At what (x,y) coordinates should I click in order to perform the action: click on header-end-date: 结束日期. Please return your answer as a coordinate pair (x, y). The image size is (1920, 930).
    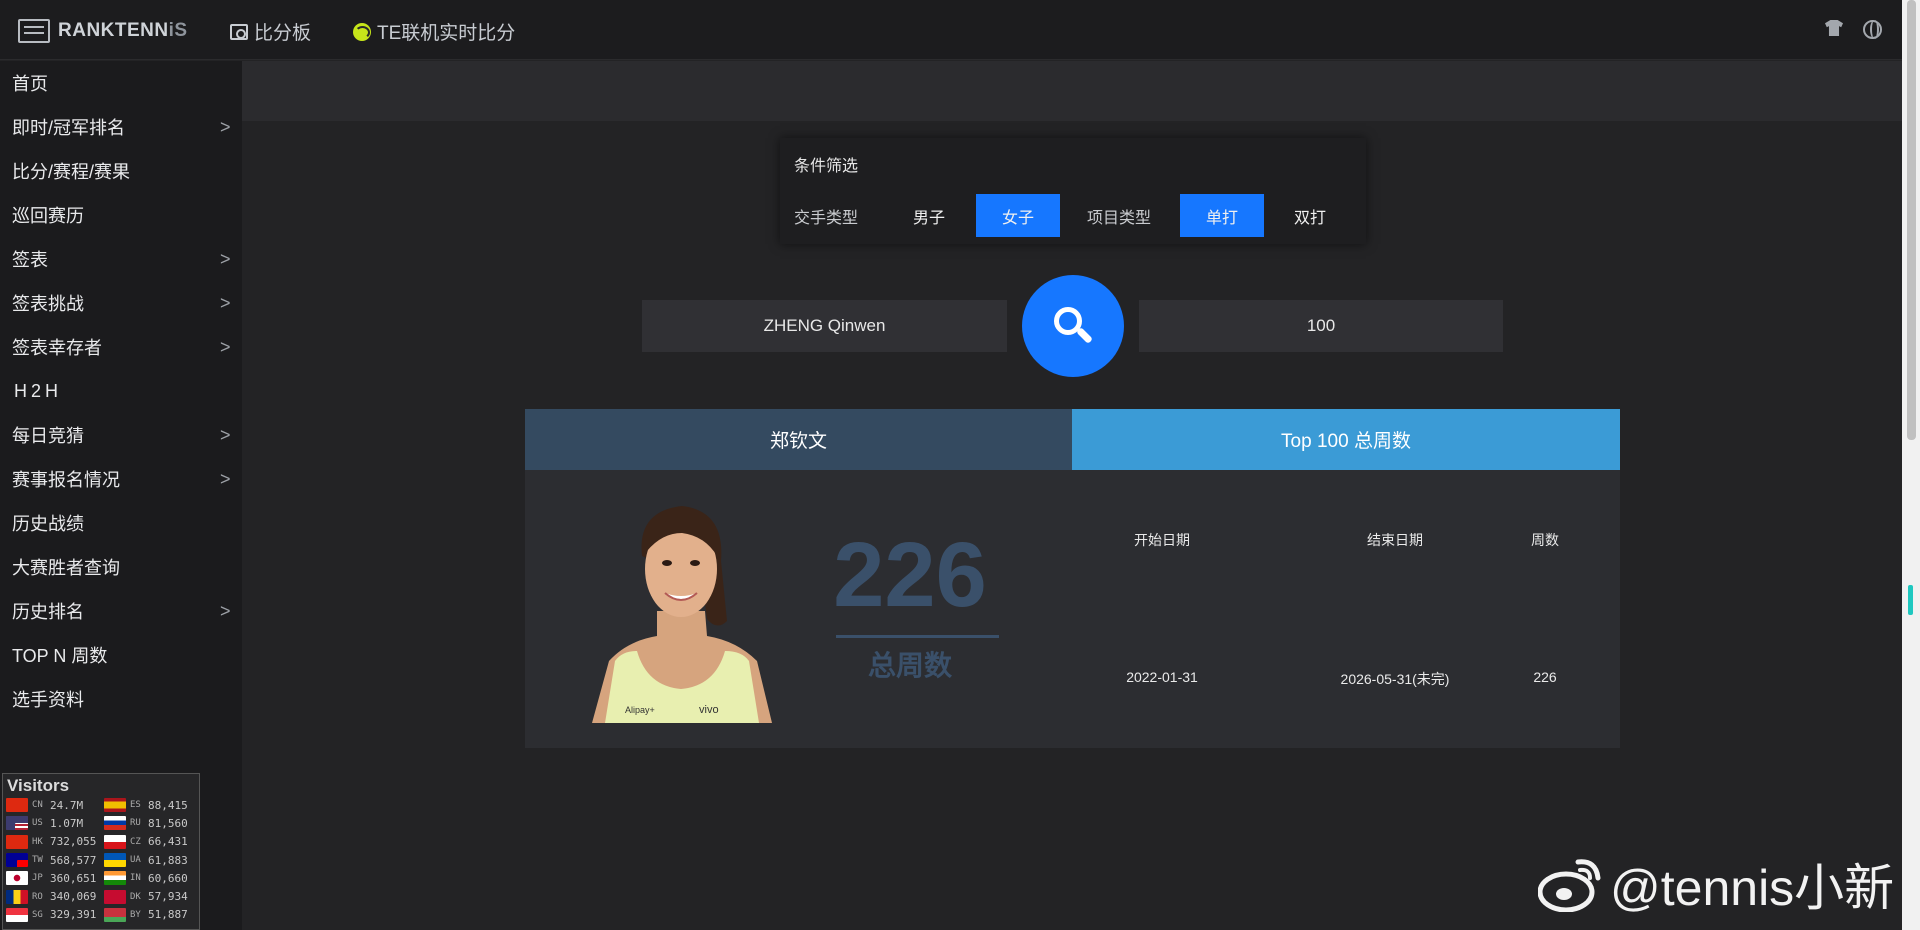
    Looking at the image, I should click on (1395, 540).